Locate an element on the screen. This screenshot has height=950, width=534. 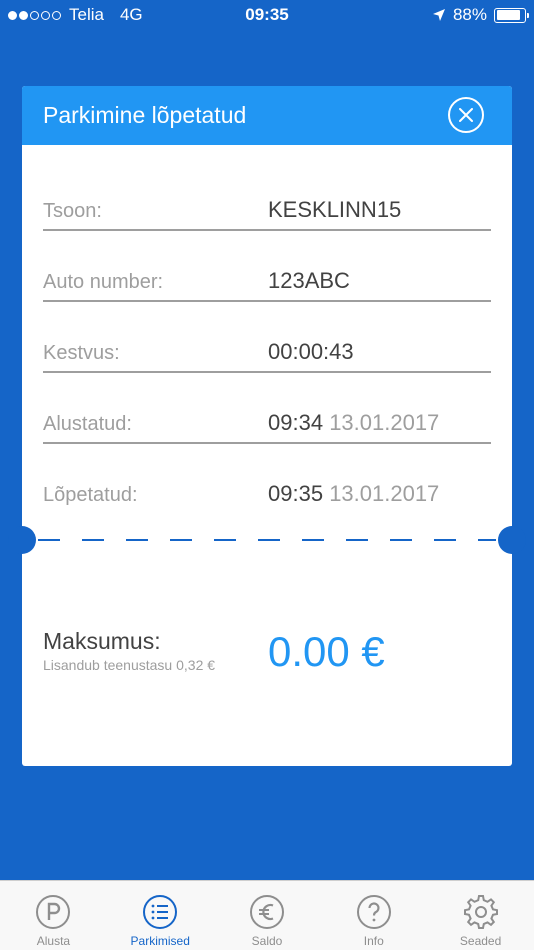
close-button is located at coordinates (466, 115).